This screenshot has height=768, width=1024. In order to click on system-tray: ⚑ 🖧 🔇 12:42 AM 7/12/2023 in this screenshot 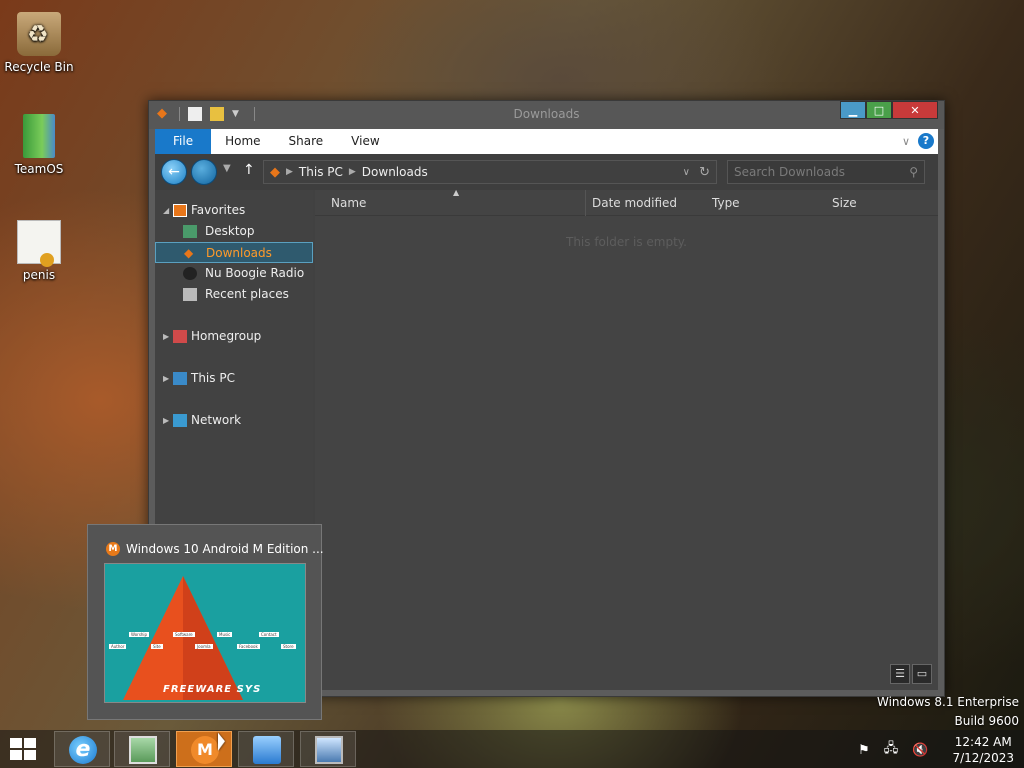, I will do `click(936, 750)`.